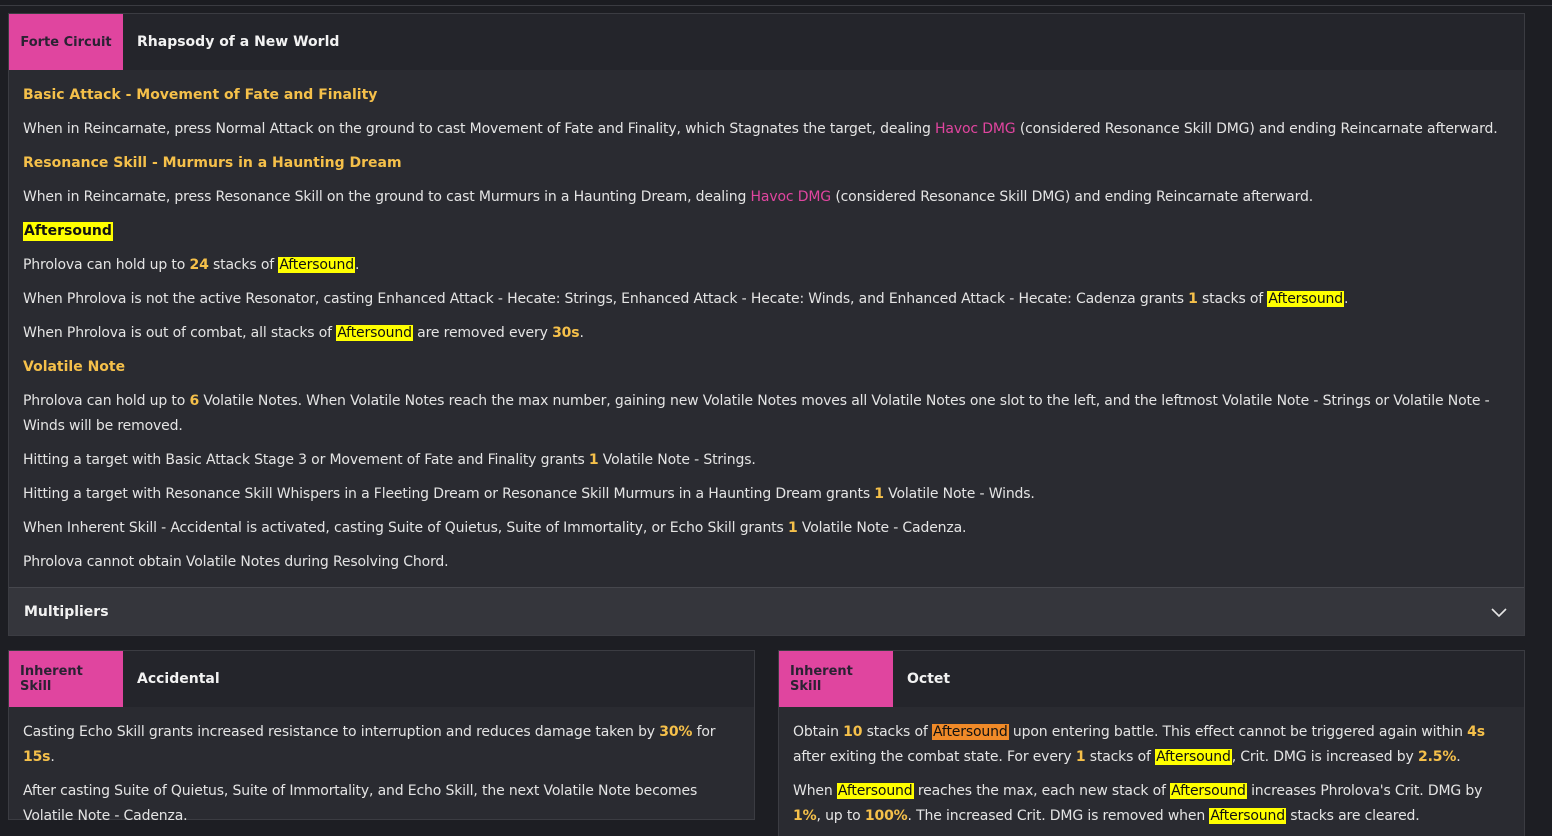 The width and height of the screenshot is (1552, 836). I want to click on chevron-down-icon, so click(1499, 612).